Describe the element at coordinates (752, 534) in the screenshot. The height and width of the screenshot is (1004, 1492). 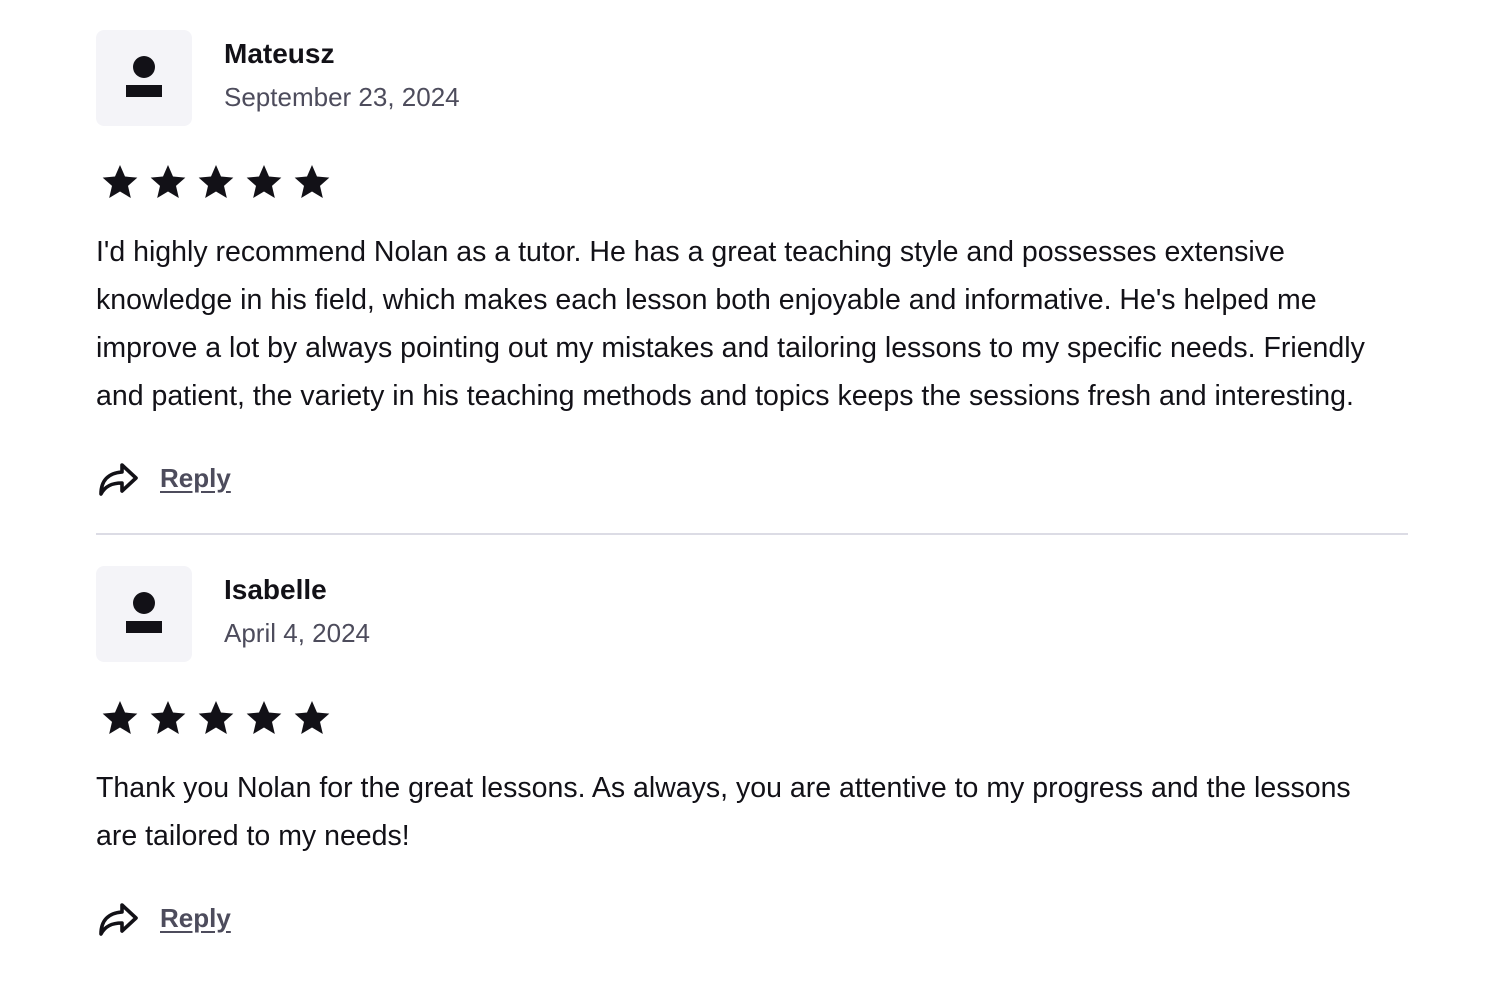
I see `divider` at that location.